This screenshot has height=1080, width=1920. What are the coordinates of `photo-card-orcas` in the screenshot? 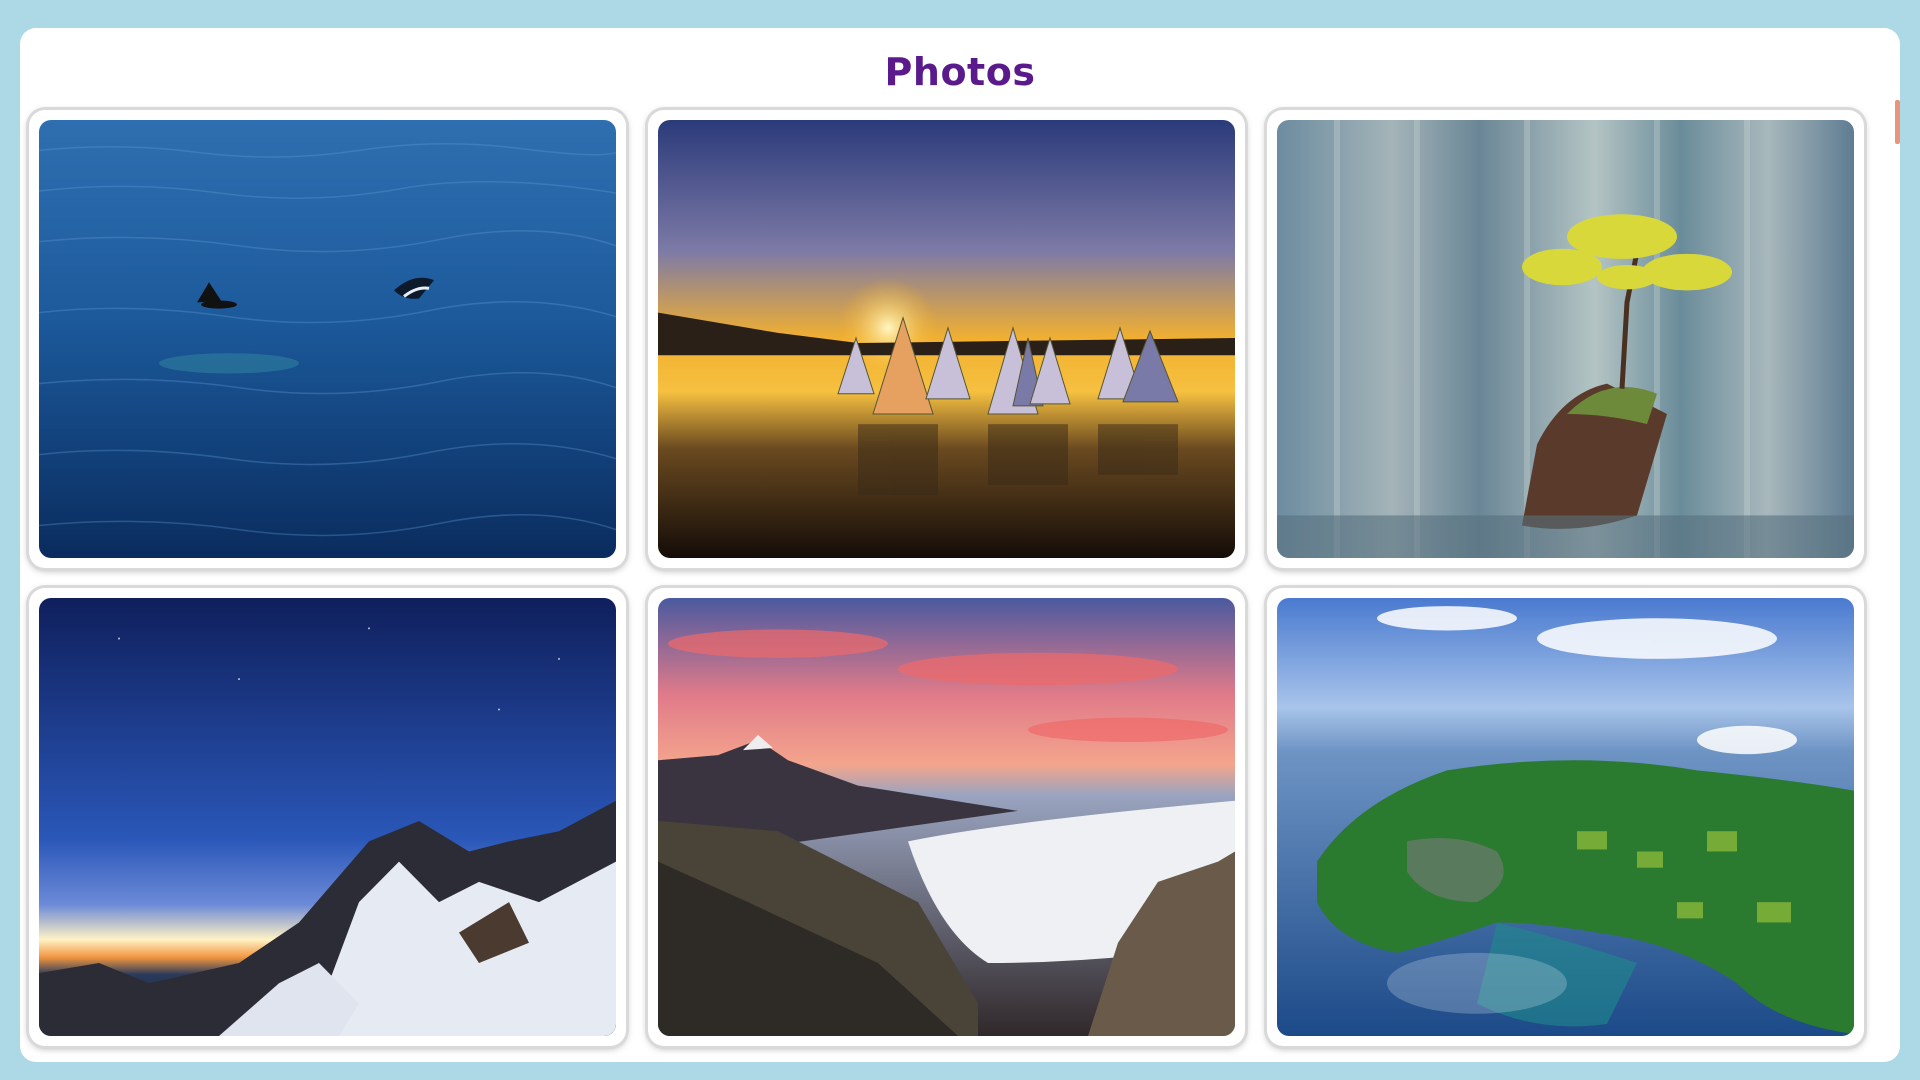 It's located at (327, 339).